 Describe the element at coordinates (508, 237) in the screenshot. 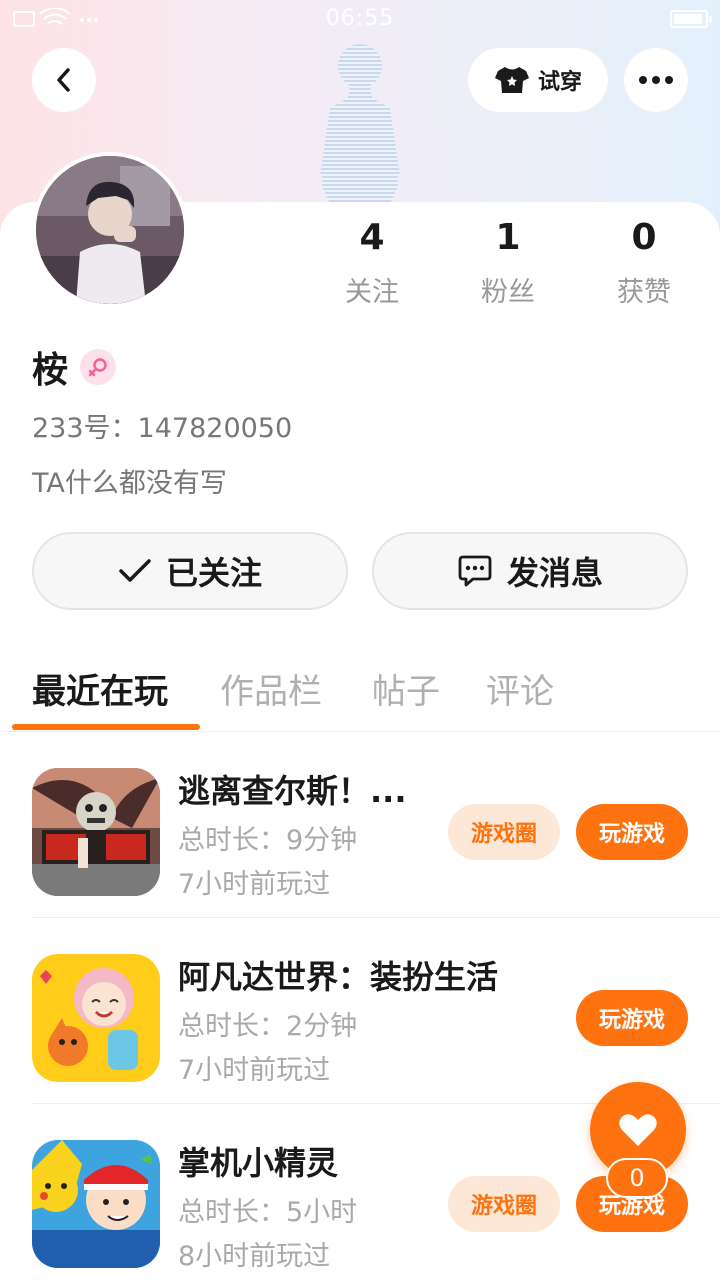

I see `stat-fans-value: 1` at that location.